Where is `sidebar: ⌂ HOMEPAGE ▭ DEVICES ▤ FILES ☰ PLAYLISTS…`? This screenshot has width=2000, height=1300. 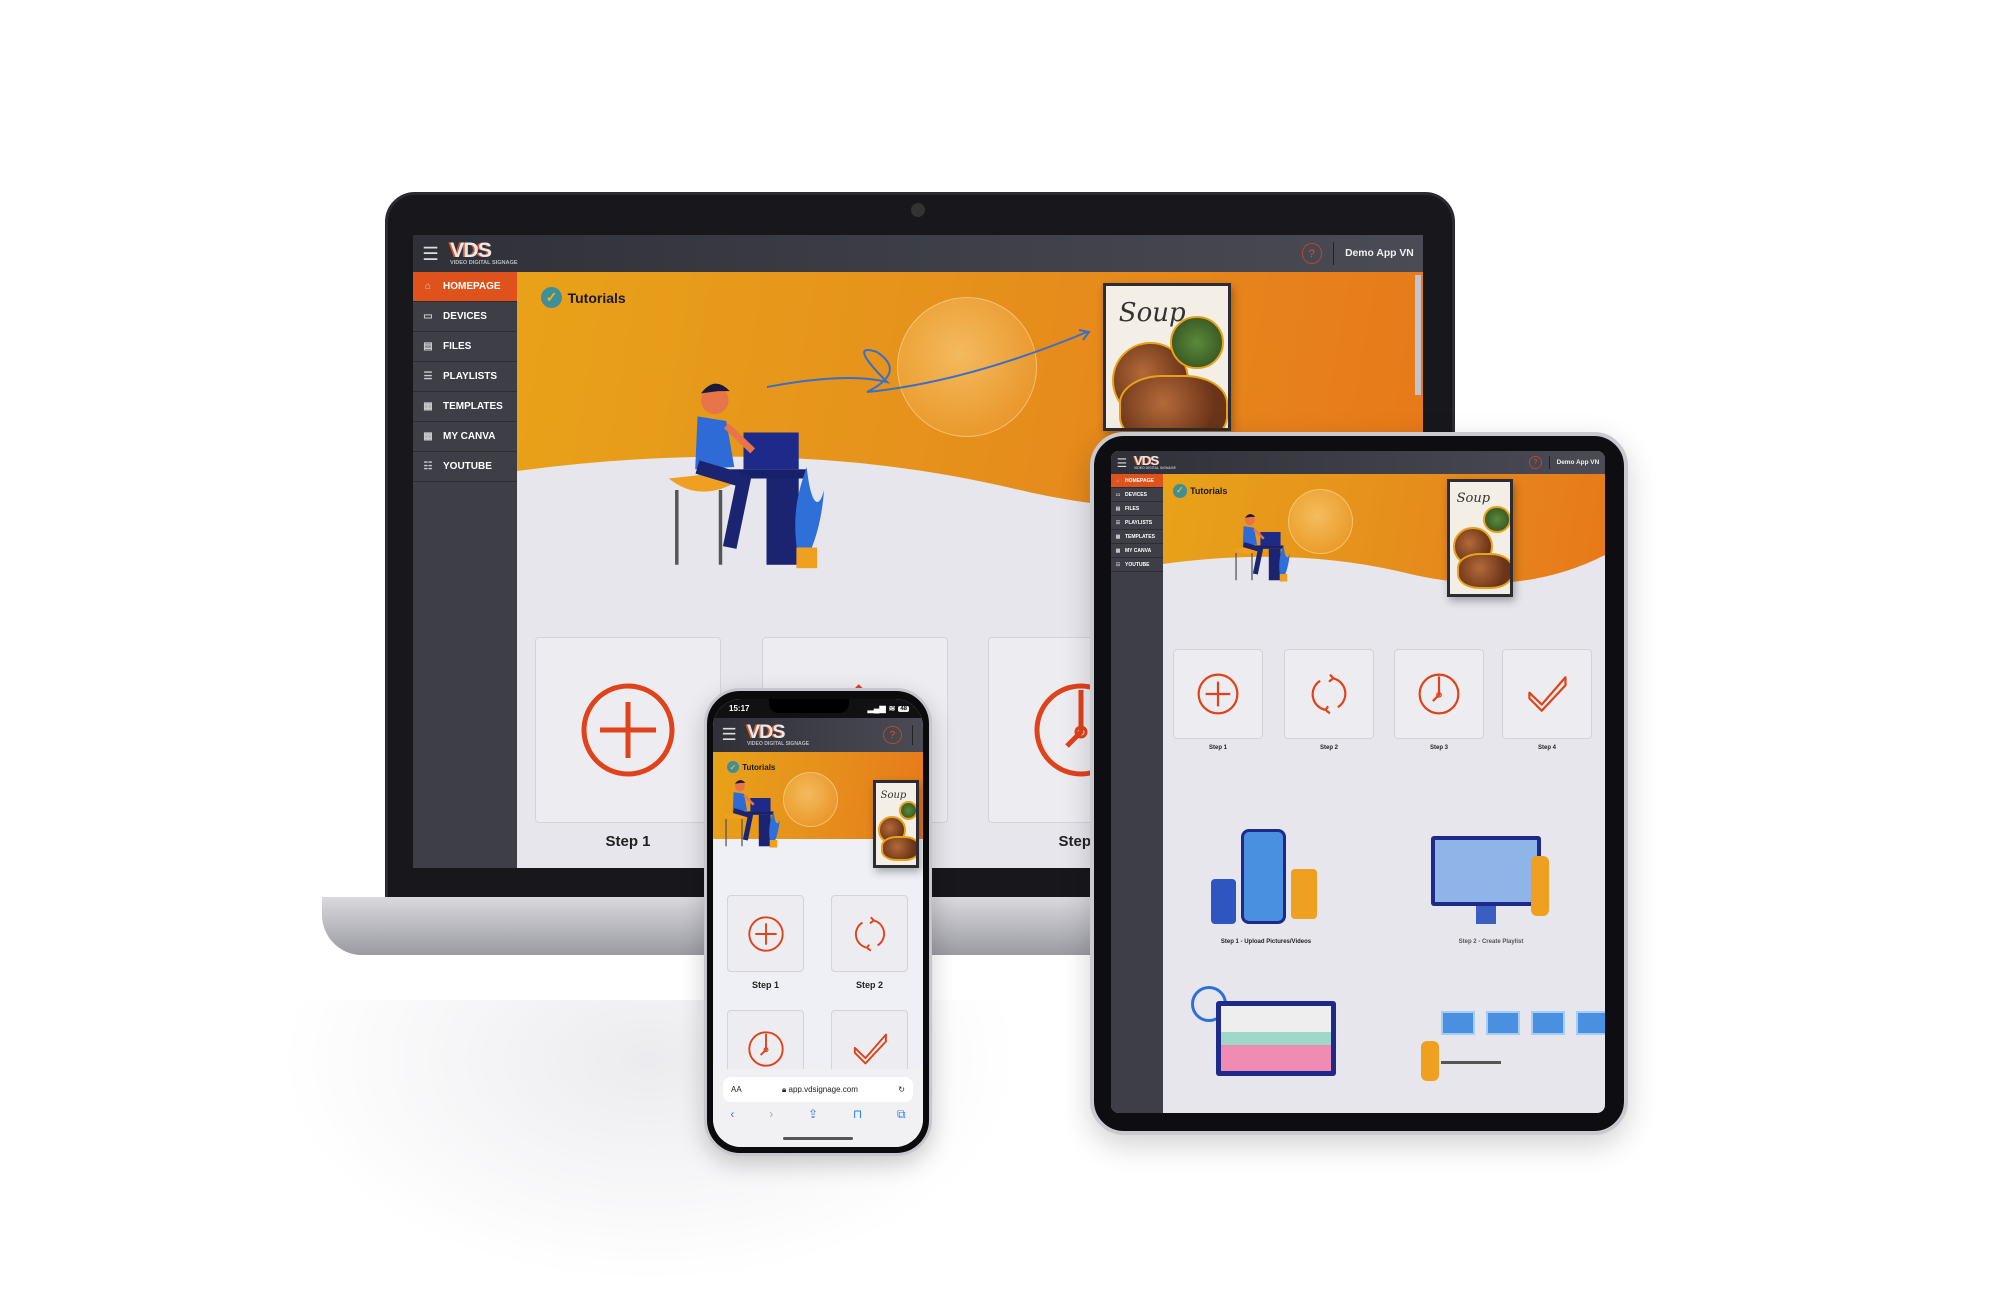 sidebar: ⌂ HOMEPAGE ▭ DEVICES ▤ FILES ☰ PLAYLISTS… is located at coordinates (465, 570).